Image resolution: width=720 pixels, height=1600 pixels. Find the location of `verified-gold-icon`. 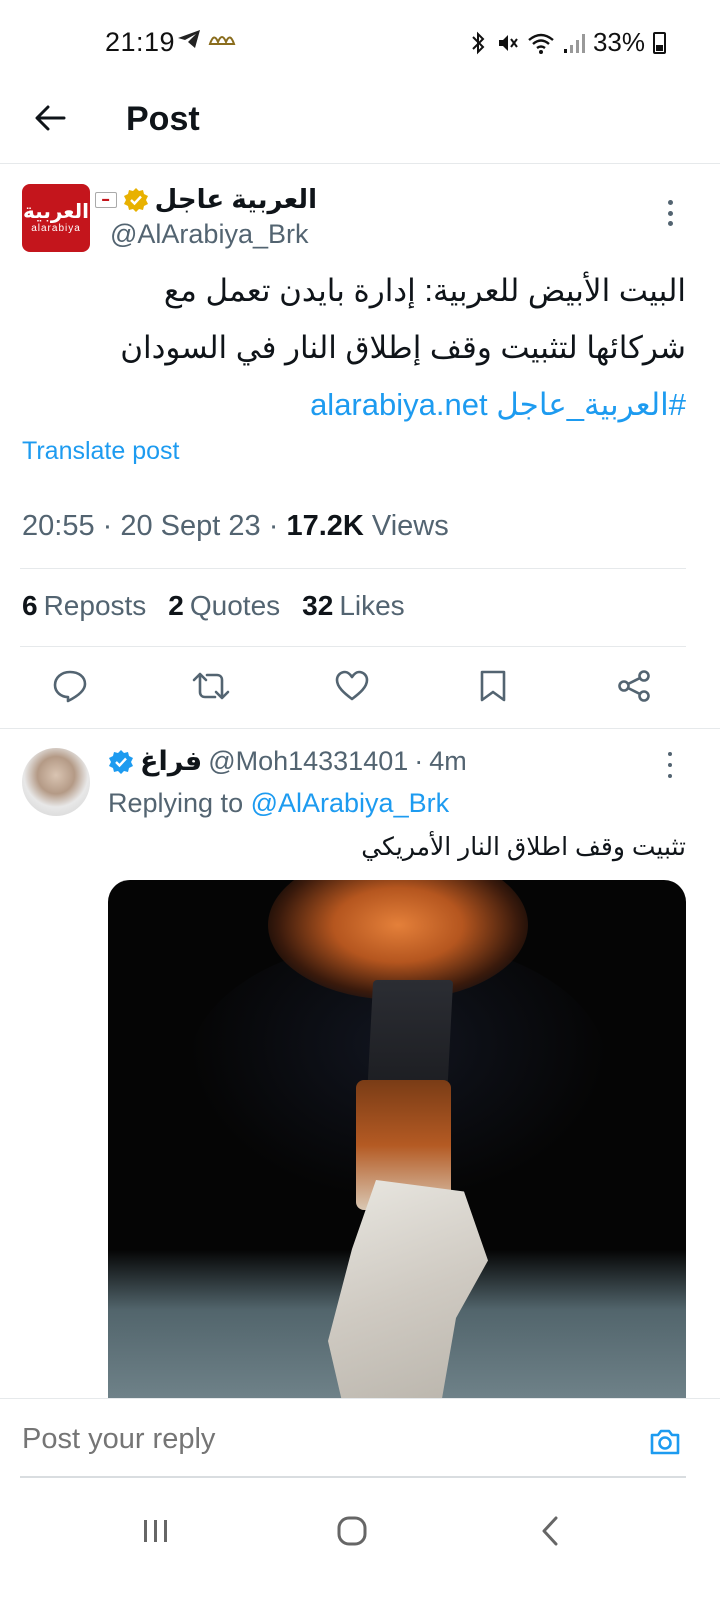

verified-gold-icon is located at coordinates (135, 199).